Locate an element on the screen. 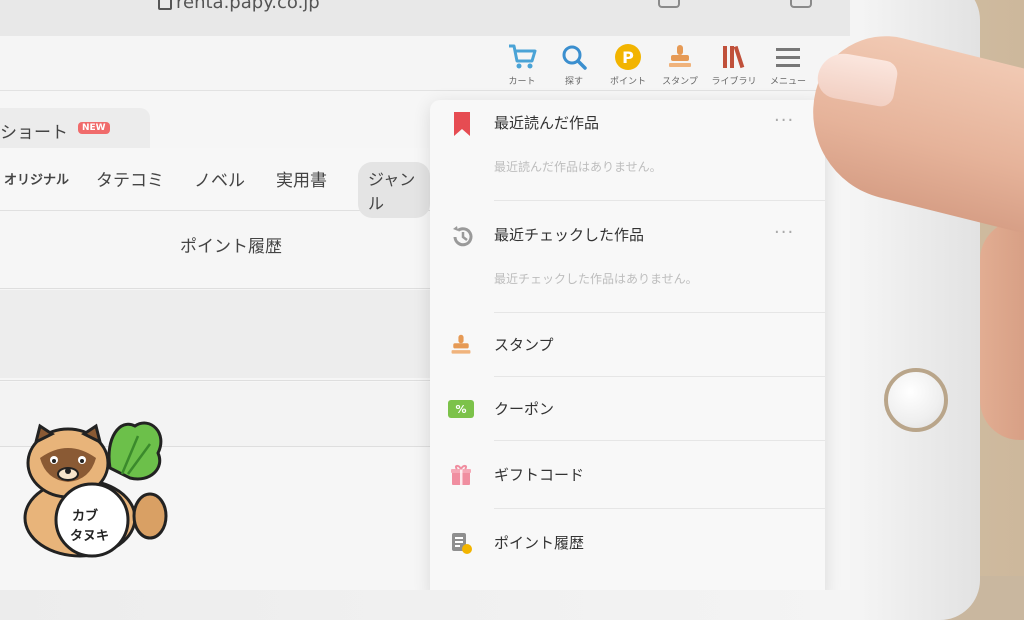  coupon-icon: % is located at coordinates (461, 409).